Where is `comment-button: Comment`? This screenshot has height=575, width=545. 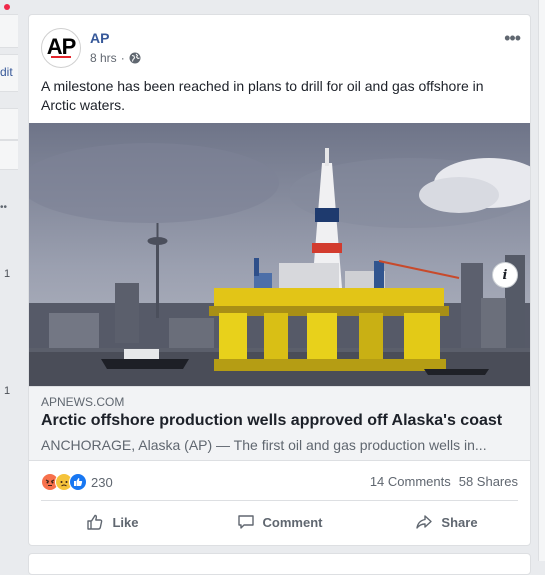
comment-button: Comment is located at coordinates (279, 522).